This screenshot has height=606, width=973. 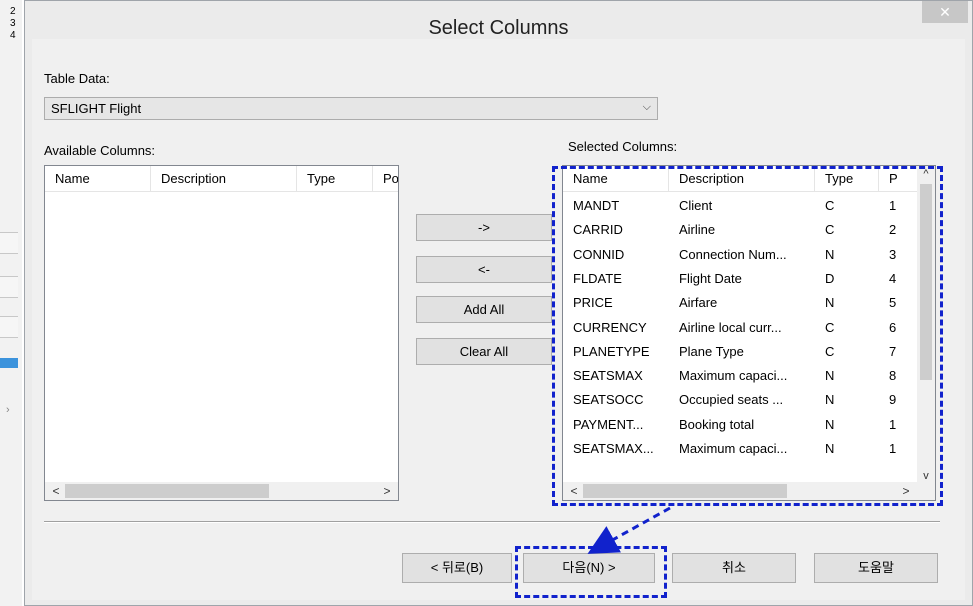 What do you see at coordinates (484, 351) in the screenshot?
I see `clear-all-button: Clear All` at bounding box center [484, 351].